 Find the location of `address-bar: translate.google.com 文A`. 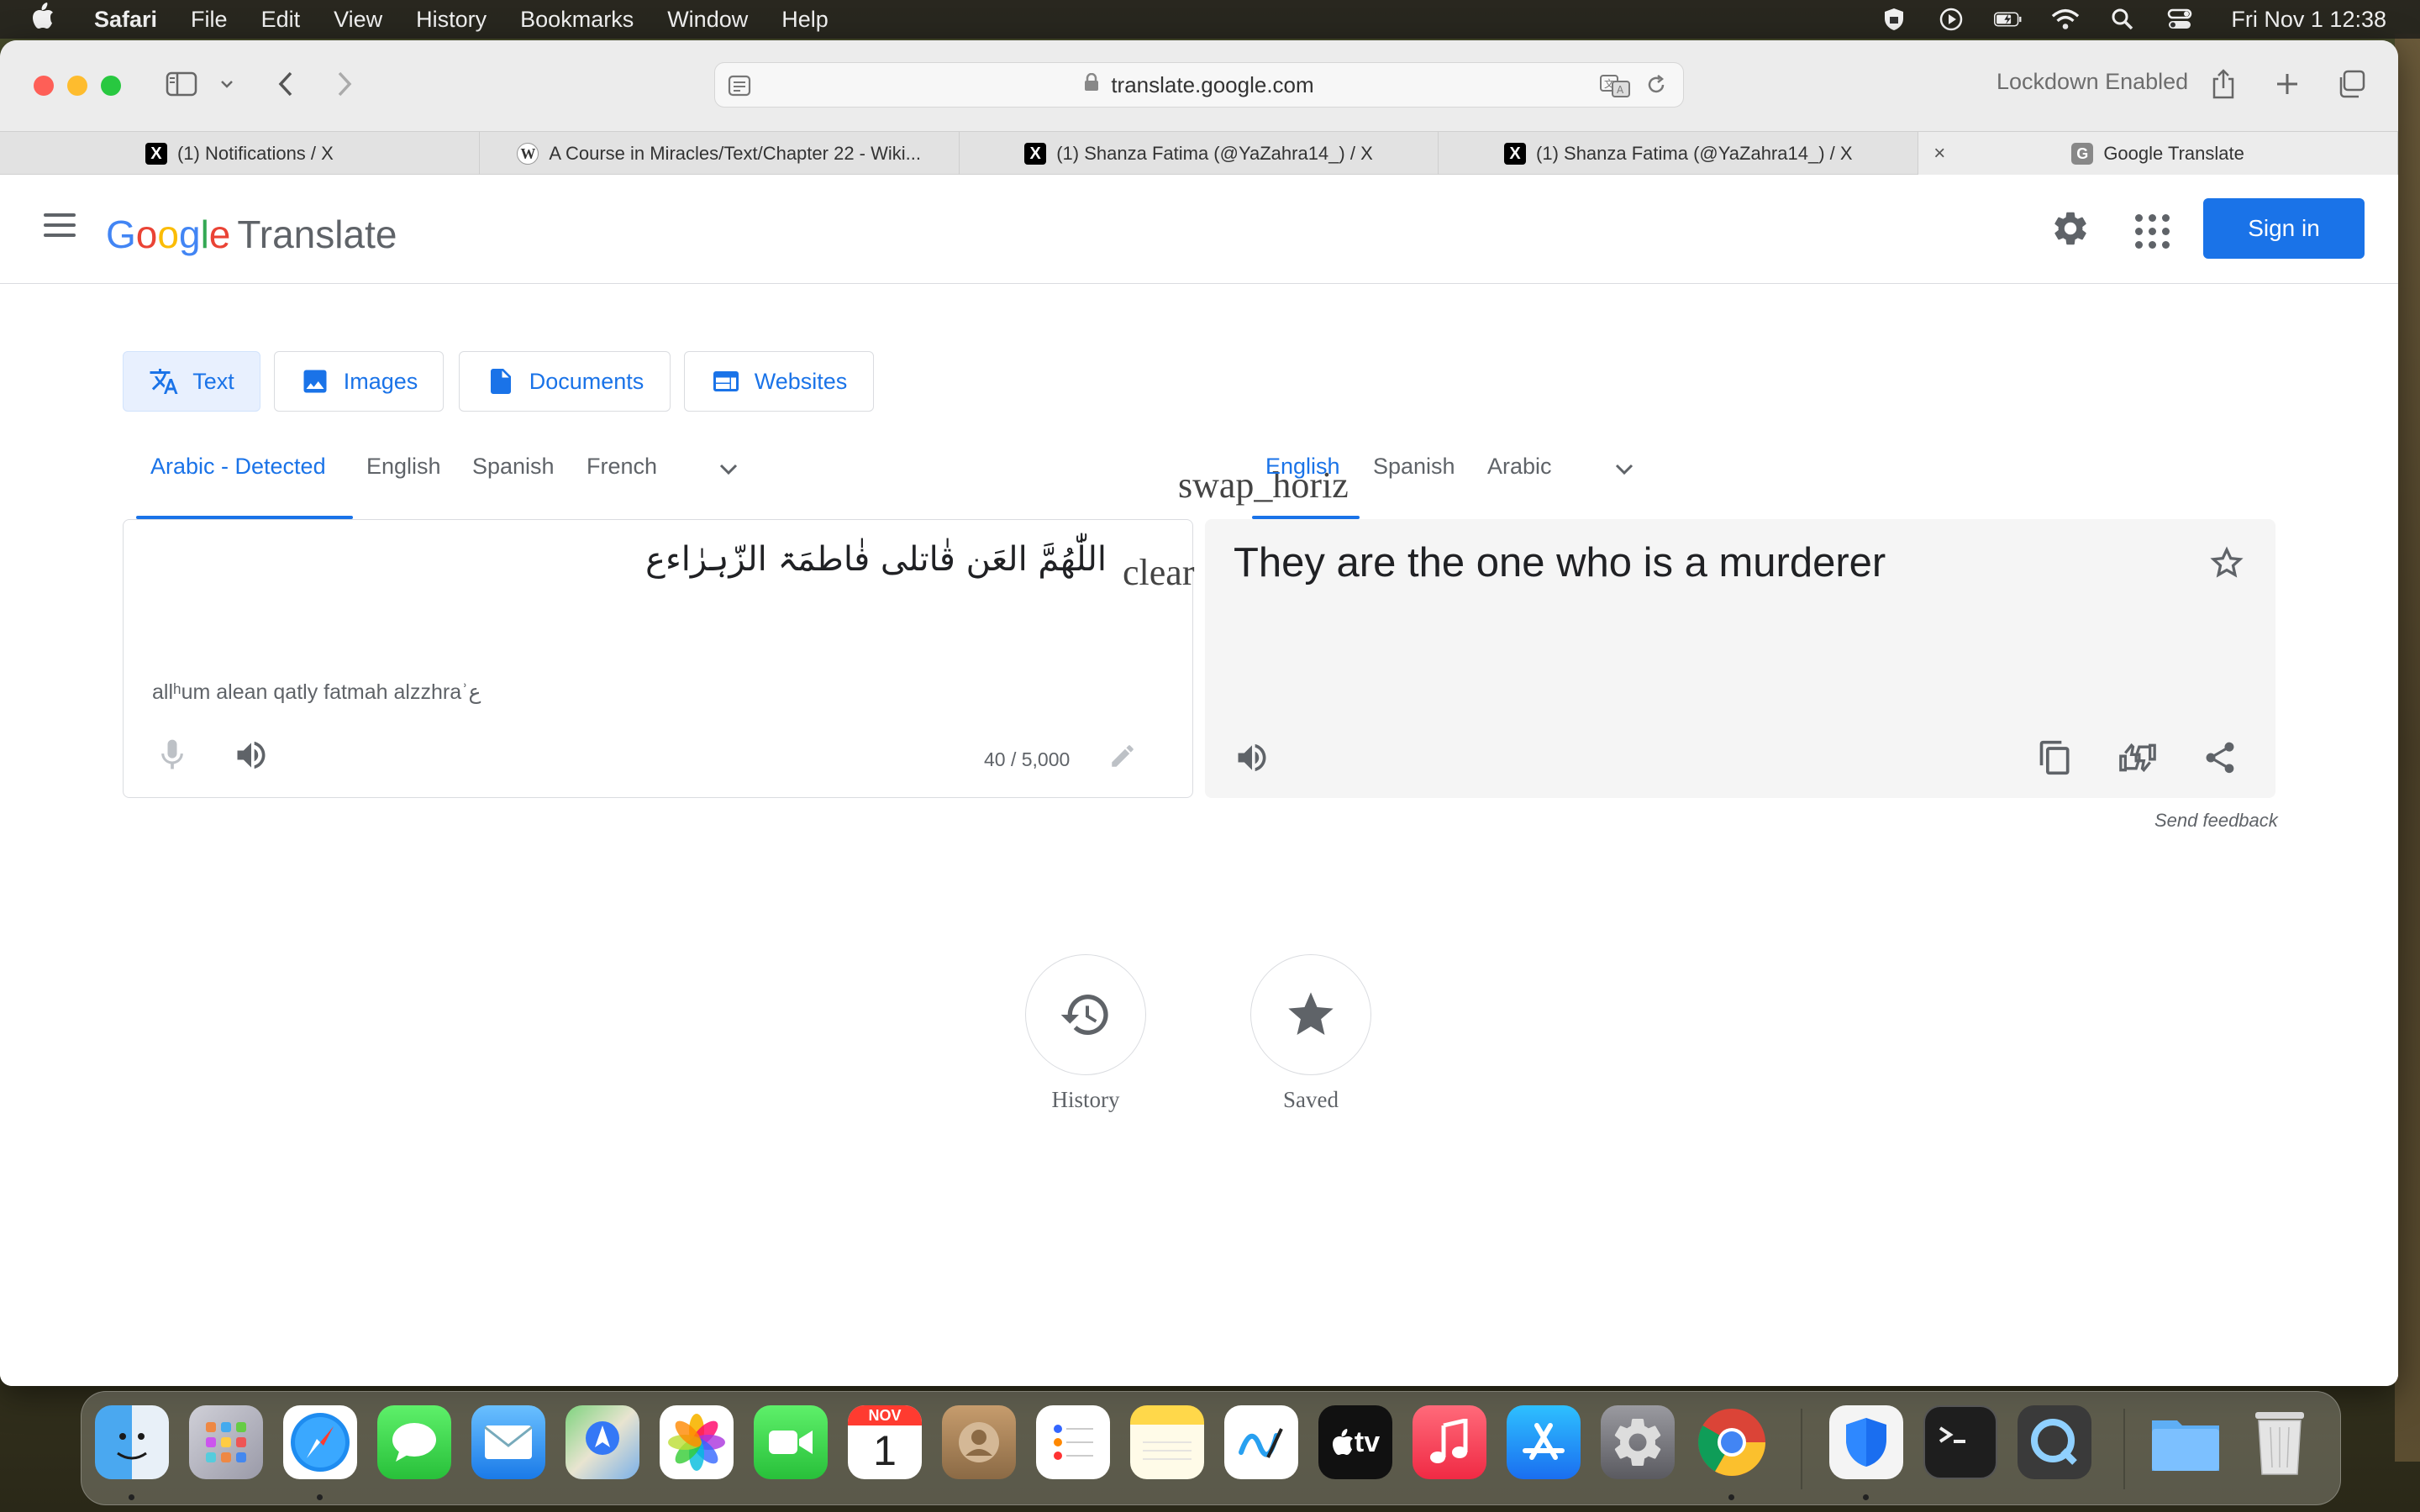

address-bar: translate.google.com 文A is located at coordinates (1199, 85).